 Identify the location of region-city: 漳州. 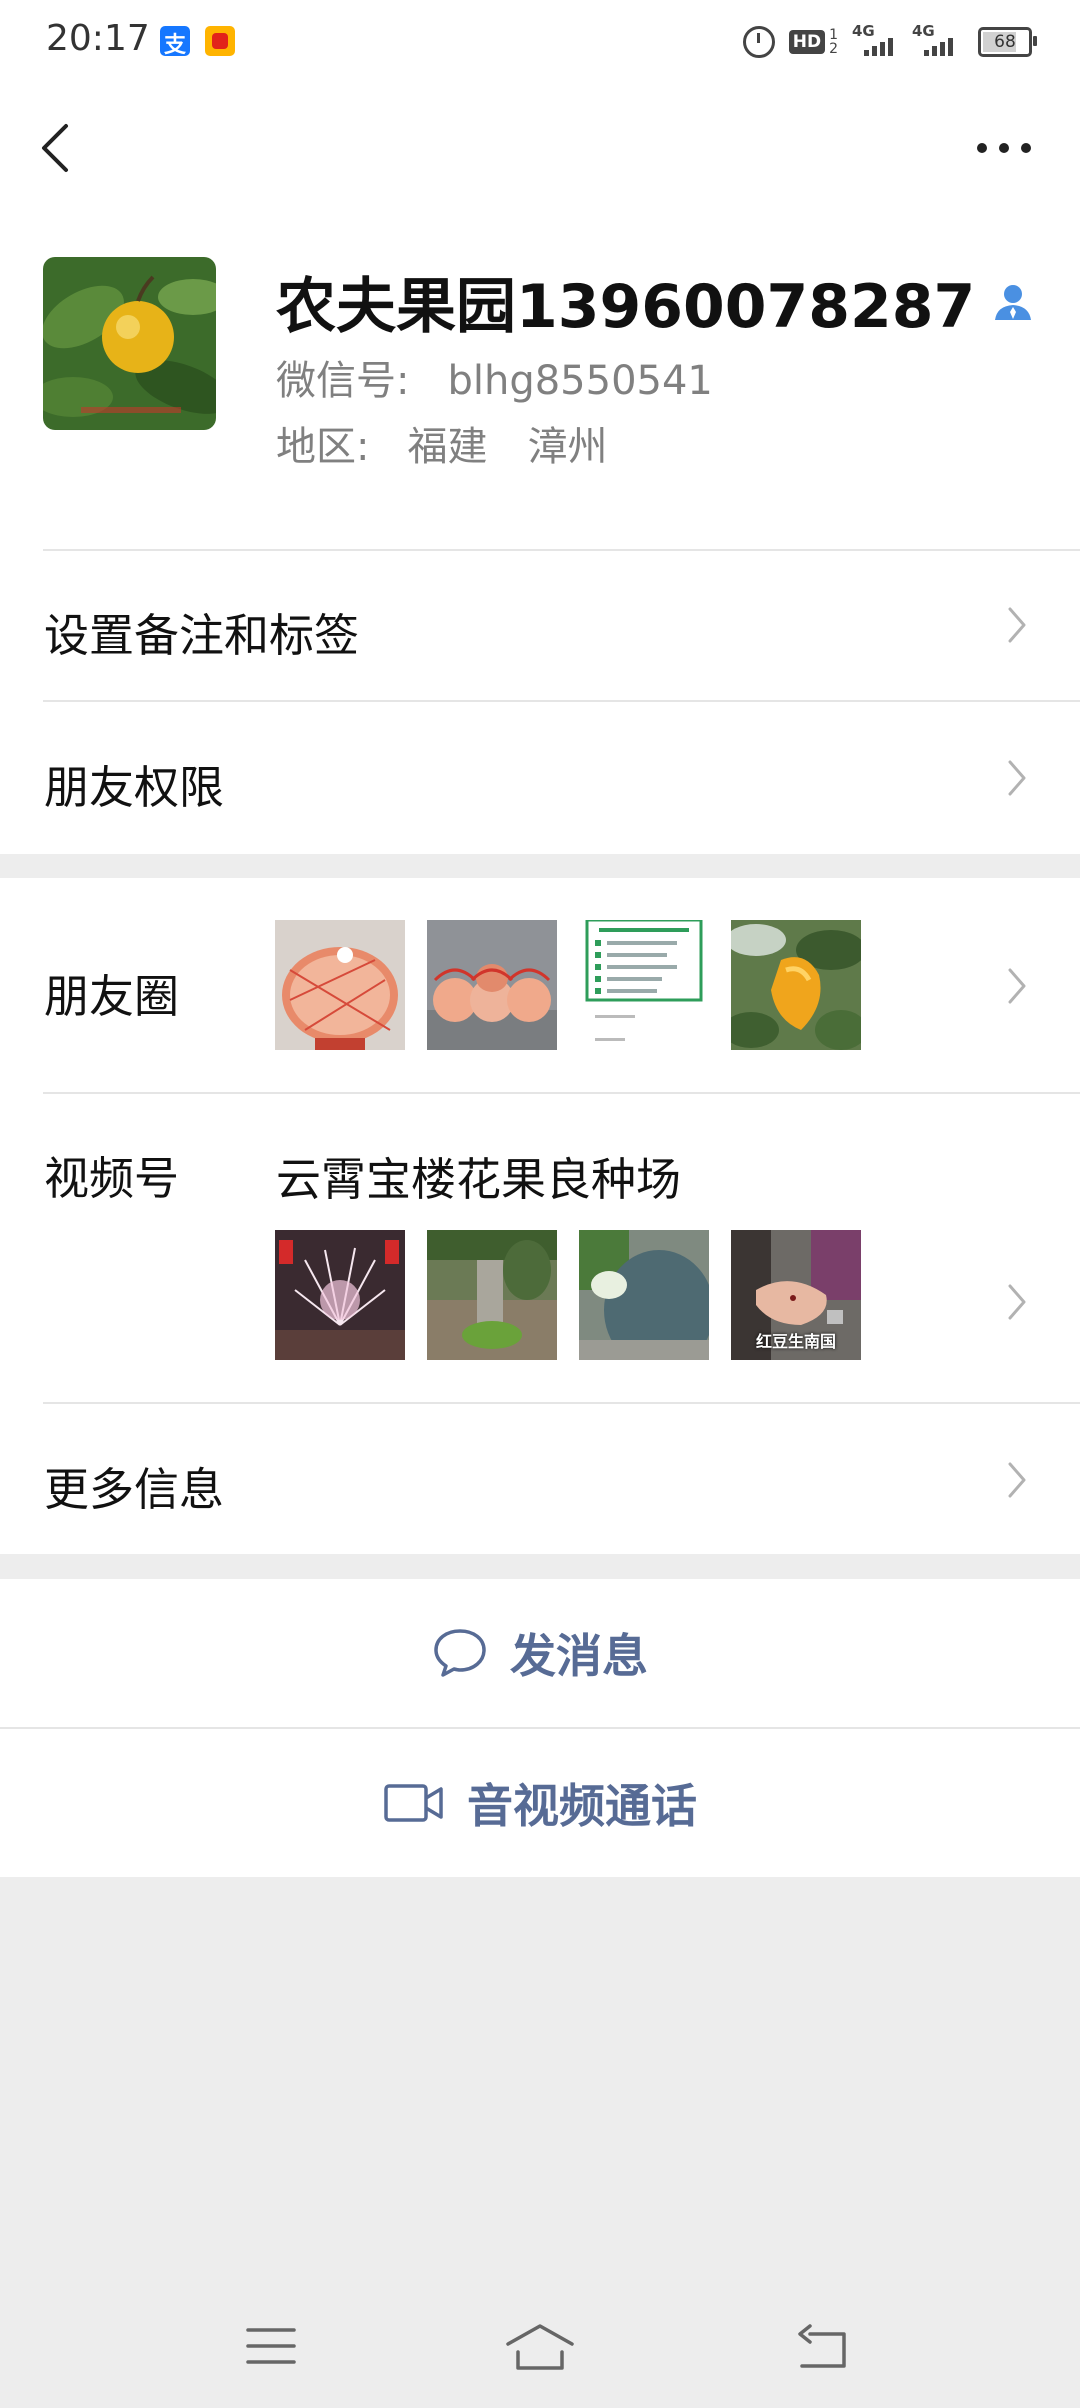
(567, 447).